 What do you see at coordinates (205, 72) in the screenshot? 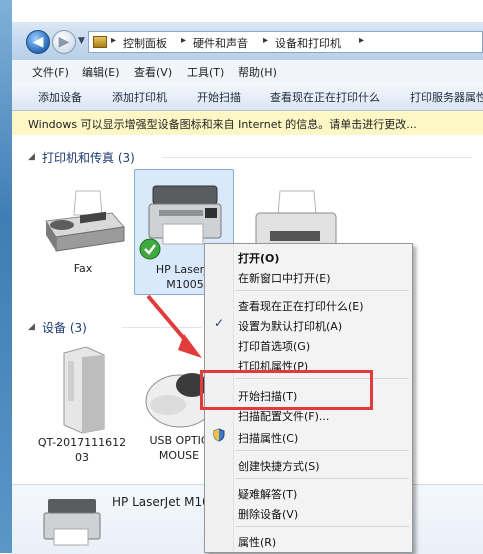
I see `menu-tools: 工具(T)` at bounding box center [205, 72].